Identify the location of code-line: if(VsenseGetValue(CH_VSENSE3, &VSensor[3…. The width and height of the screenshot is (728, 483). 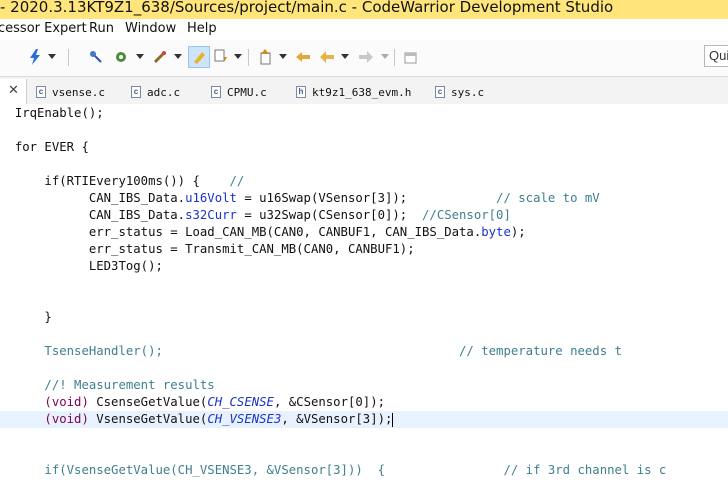
(355, 470).